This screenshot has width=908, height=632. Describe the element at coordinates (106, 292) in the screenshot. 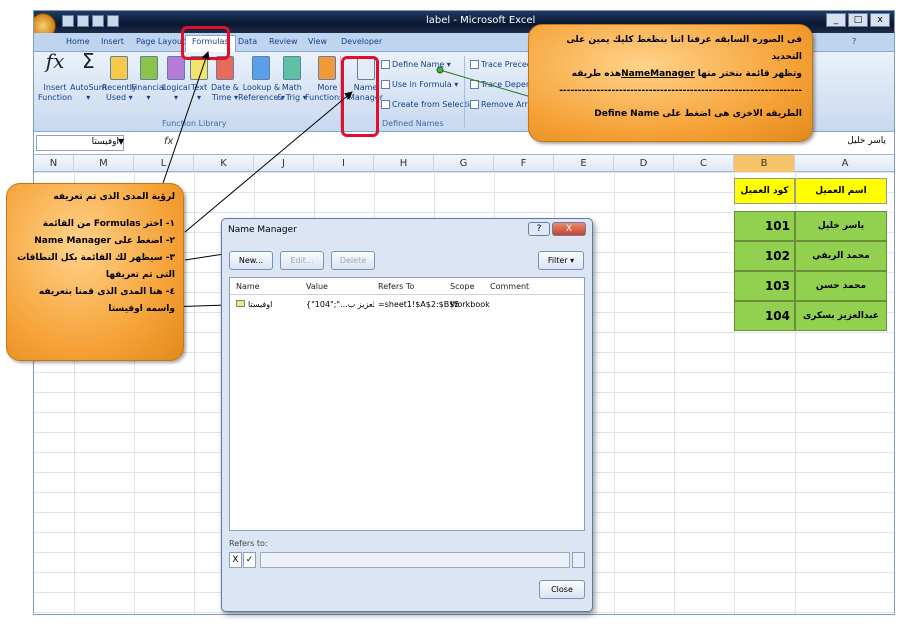

I see `callout-left-line5: ٤- هنا المدى الذى قمنا بتعريفه` at that location.